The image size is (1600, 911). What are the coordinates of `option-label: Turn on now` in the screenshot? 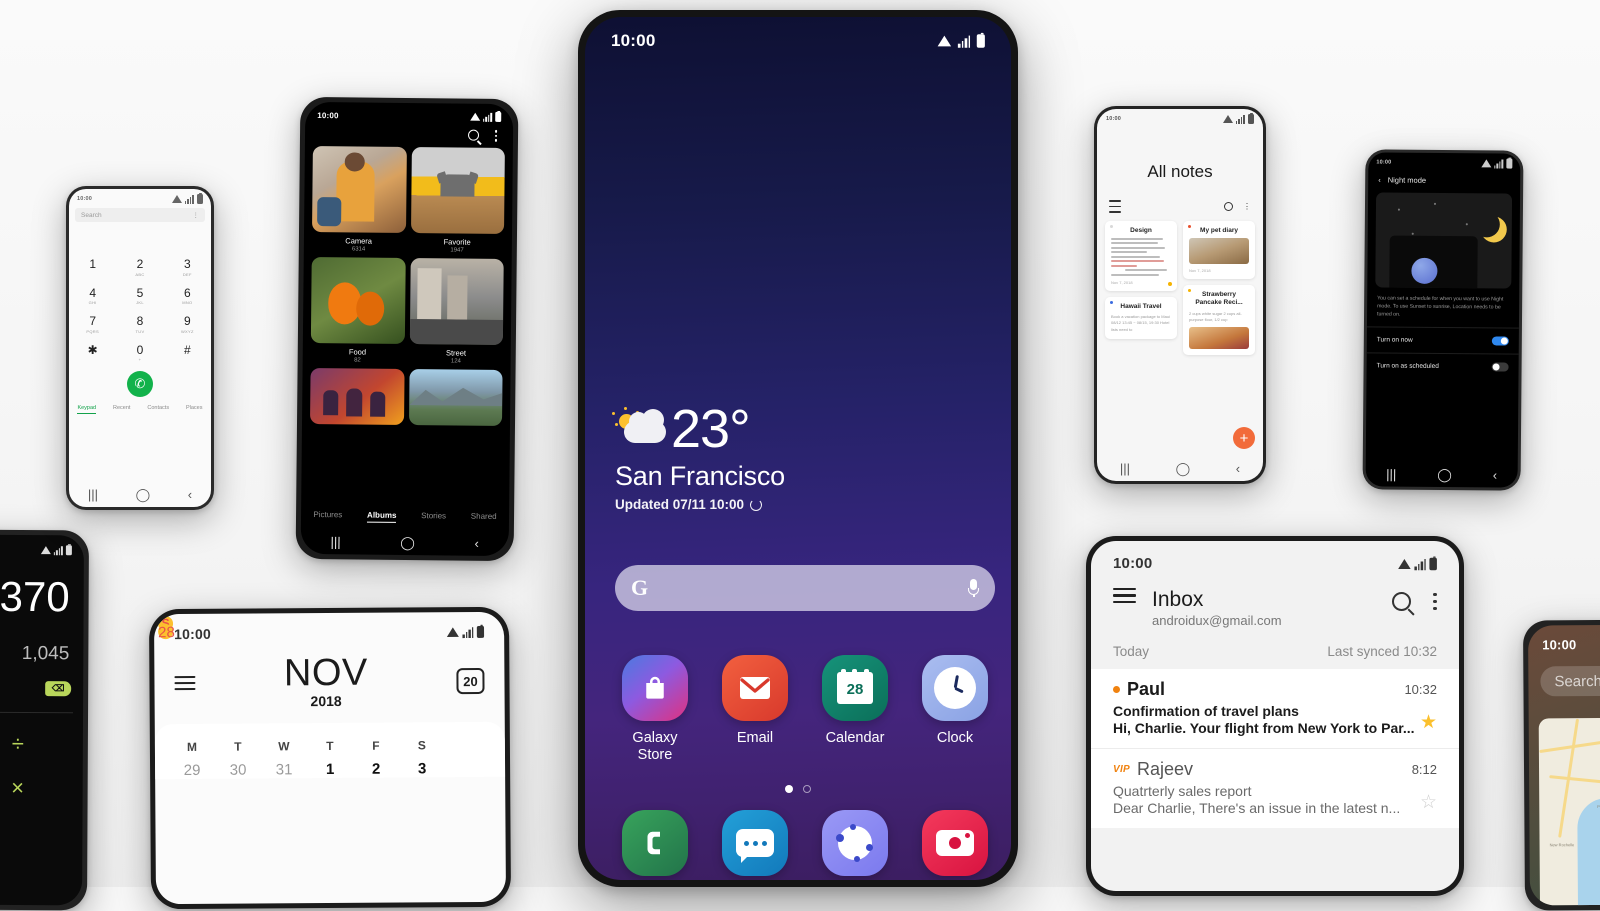 It's located at (1394, 340).